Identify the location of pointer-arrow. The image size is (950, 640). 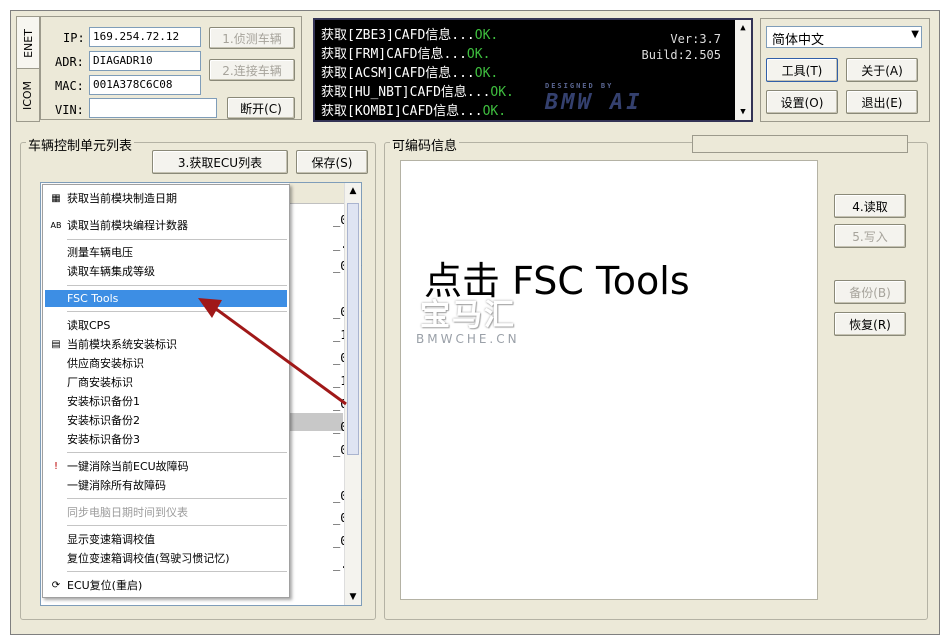
(272, 352).